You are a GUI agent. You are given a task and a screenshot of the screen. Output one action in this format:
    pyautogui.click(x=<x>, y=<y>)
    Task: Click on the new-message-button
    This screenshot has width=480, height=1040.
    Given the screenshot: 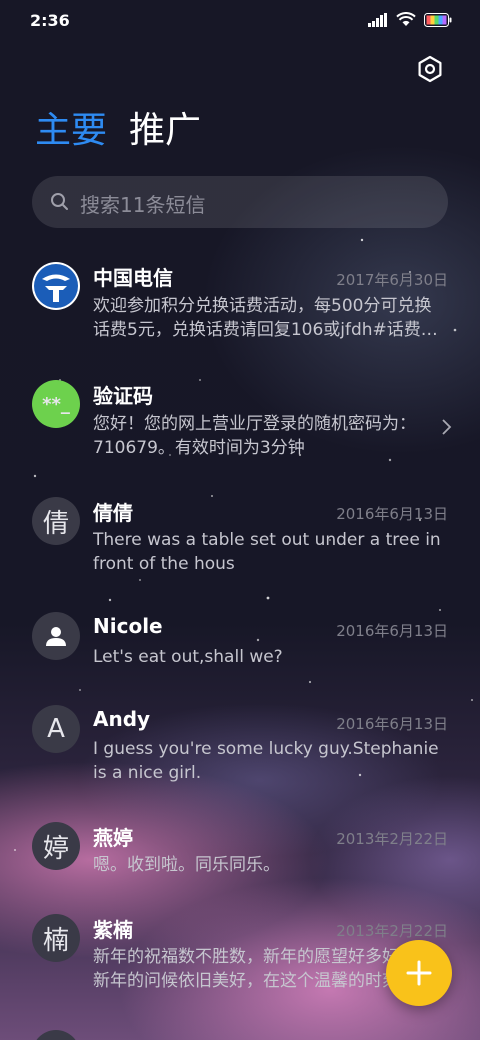 What is the action you would take?
    pyautogui.click(x=419, y=973)
    